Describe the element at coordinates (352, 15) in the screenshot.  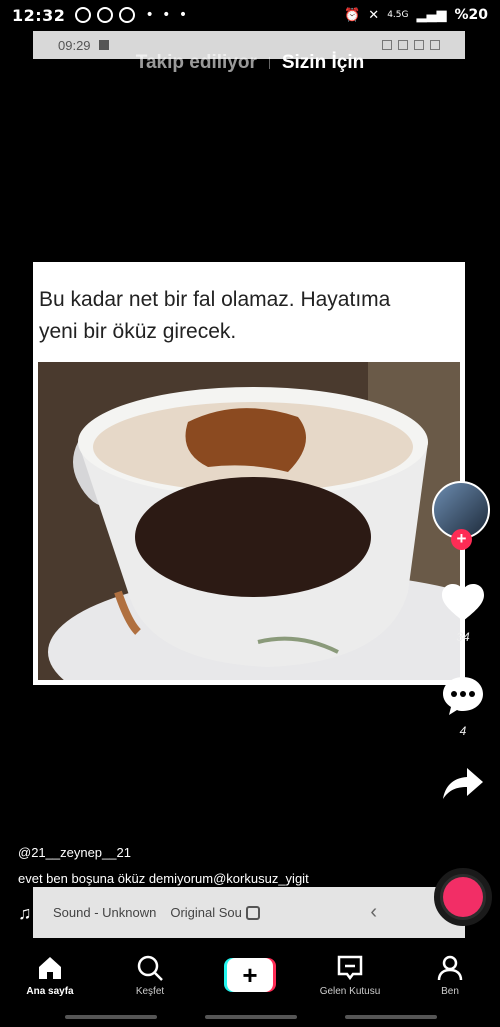
I see `alarm-icon: ⏰` at that location.